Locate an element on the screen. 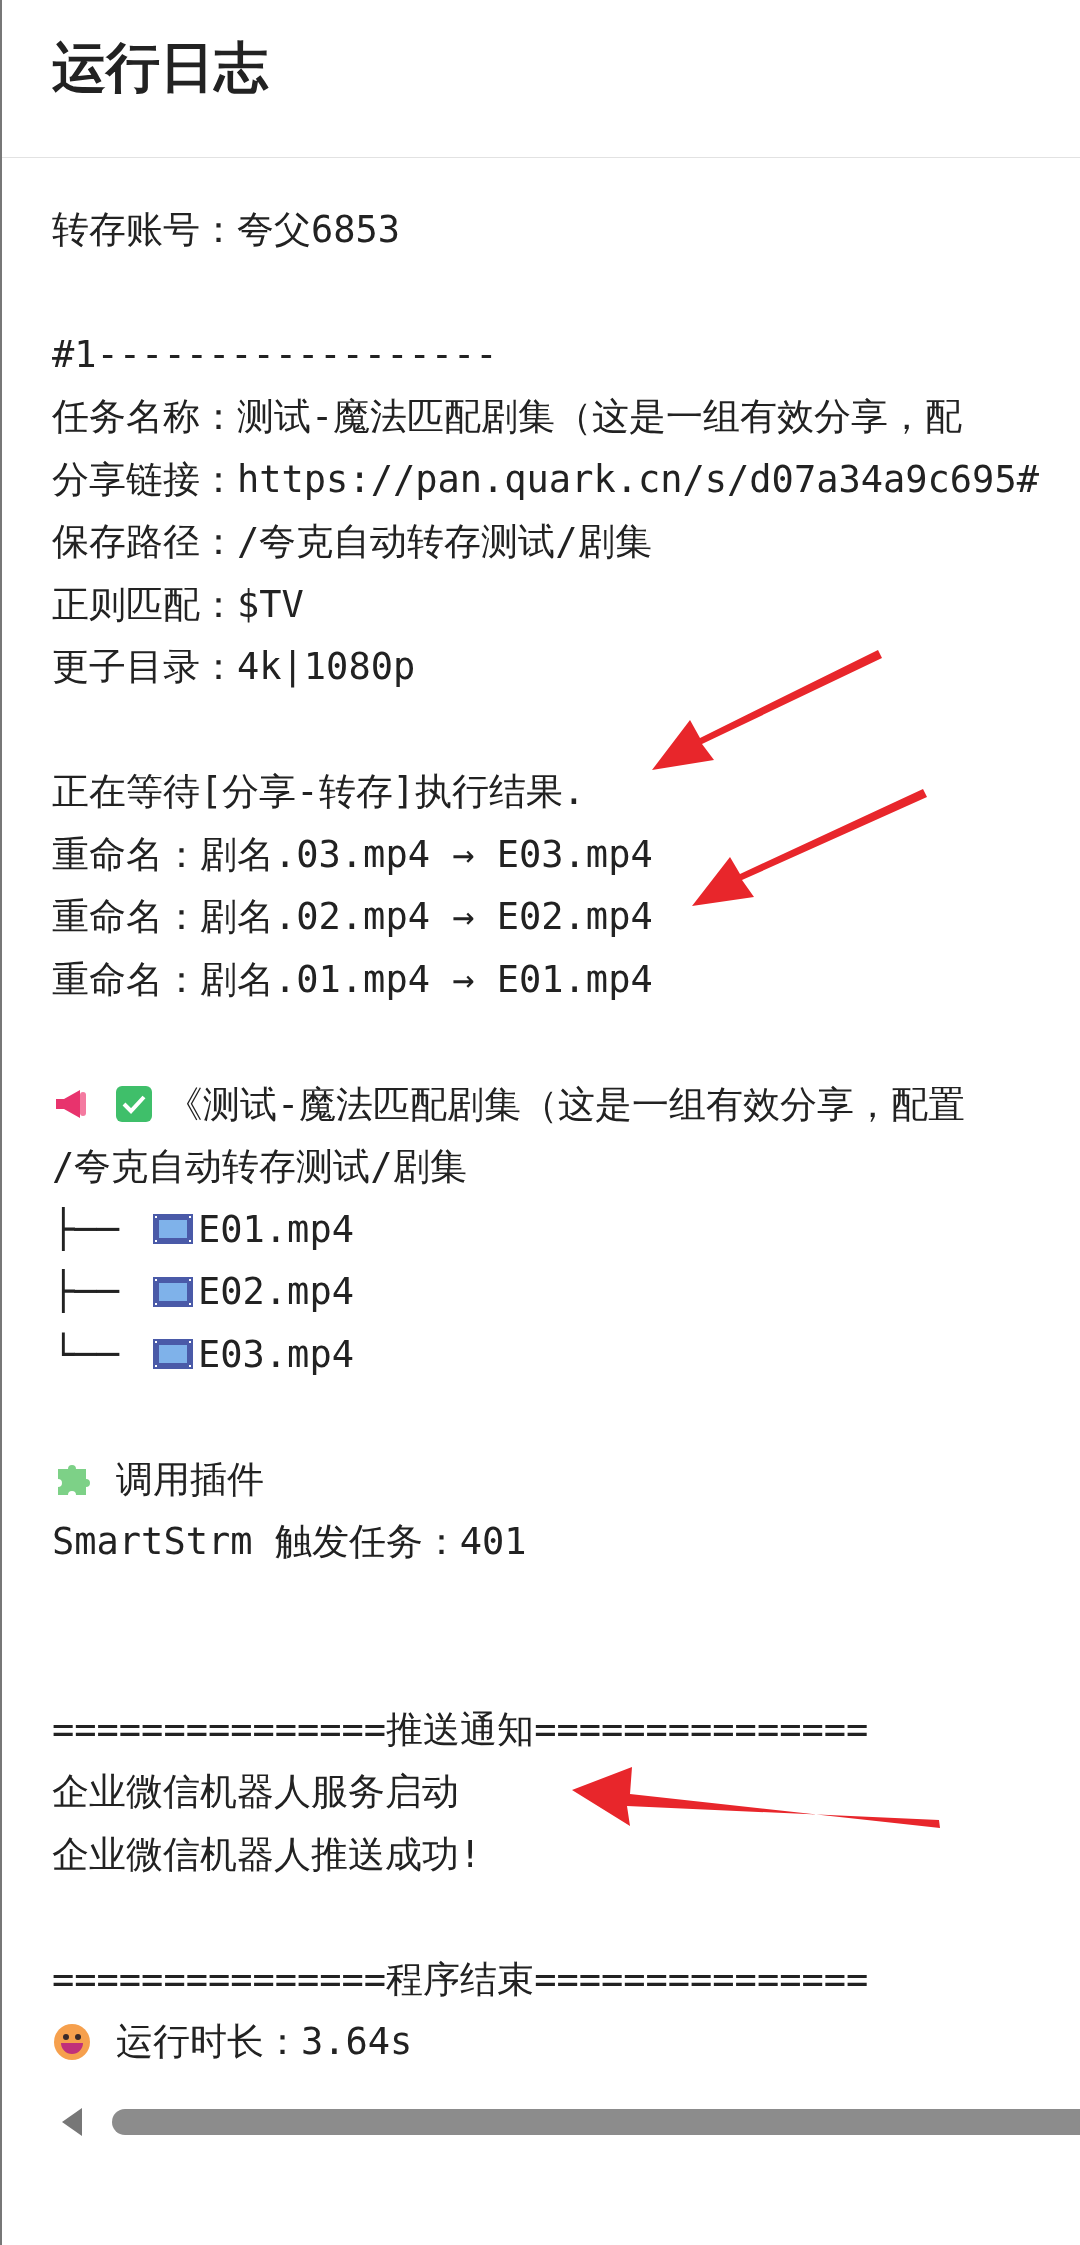 Image resolution: width=1080 pixels, height=2245 pixels. tree-branch: └── is located at coordinates (86, 1354).